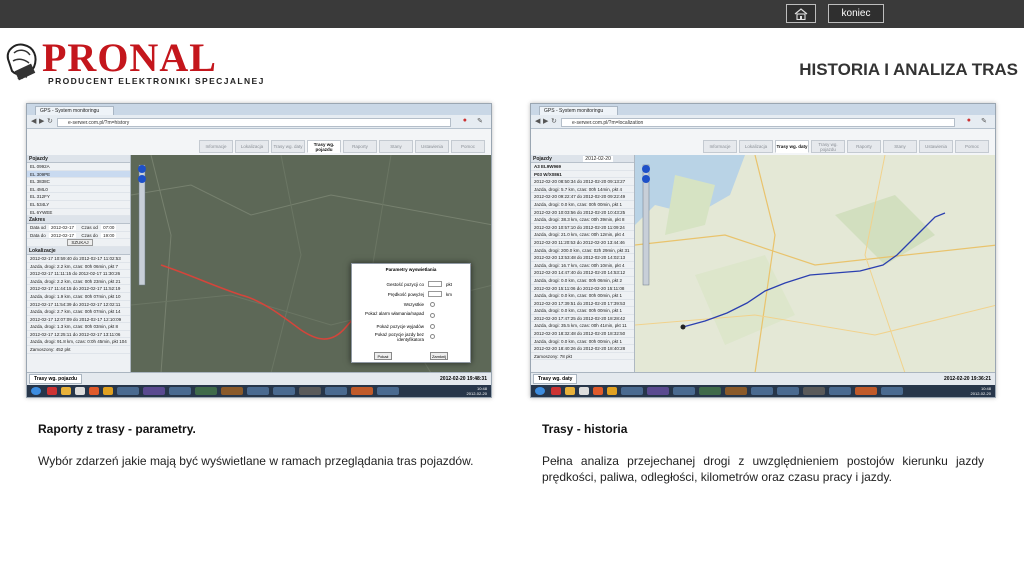 The image size is (1024, 576). Describe the element at coordinates (432, 315) in the screenshot. I see `alarm-radio` at that location.